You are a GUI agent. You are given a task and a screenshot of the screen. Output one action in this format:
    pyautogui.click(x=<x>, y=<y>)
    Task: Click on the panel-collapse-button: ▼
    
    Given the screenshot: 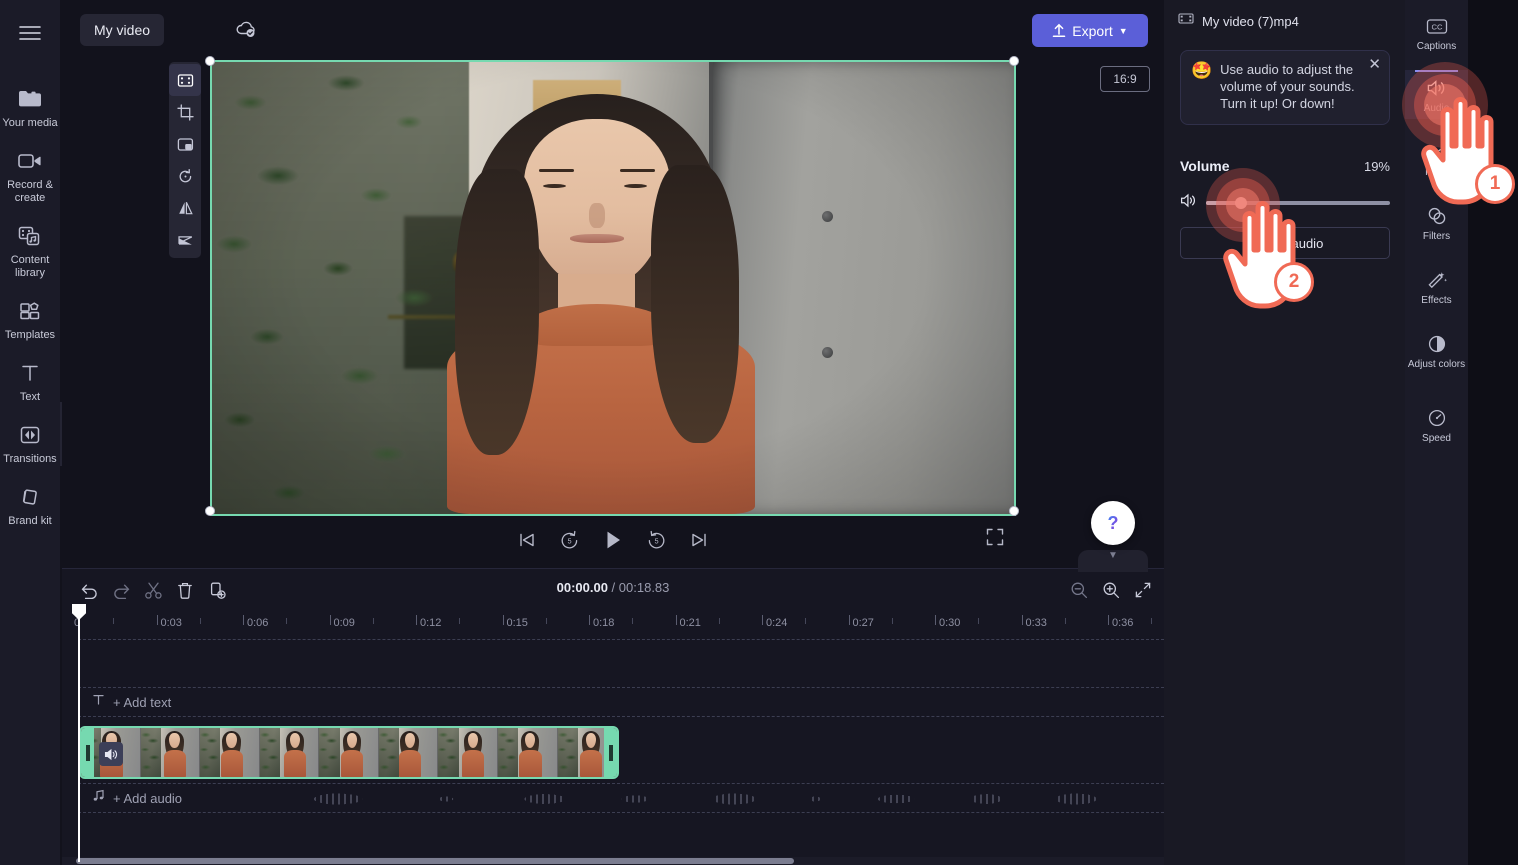 What is the action you would take?
    pyautogui.click(x=1113, y=561)
    